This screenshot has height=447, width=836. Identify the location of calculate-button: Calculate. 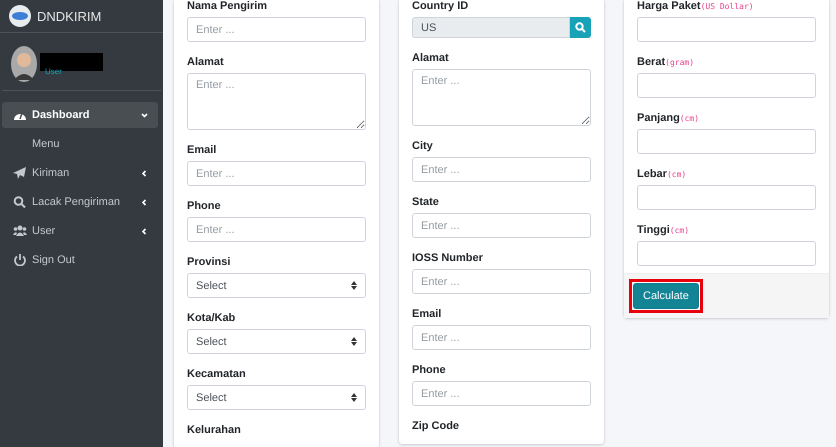
(666, 296).